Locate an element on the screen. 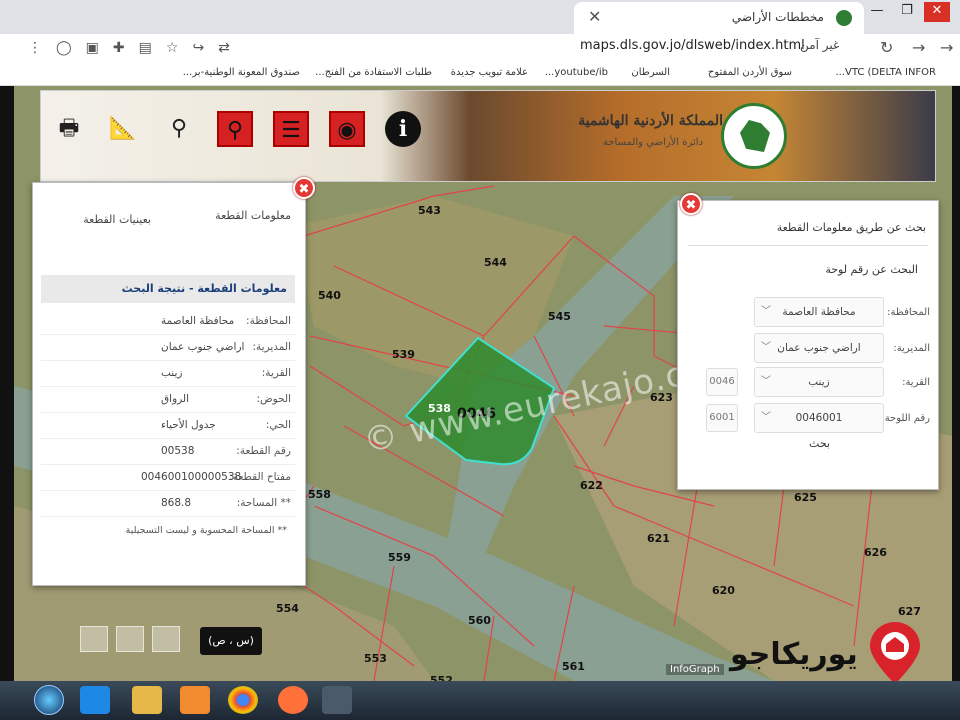  map-controls is located at coordinates (130, 639).